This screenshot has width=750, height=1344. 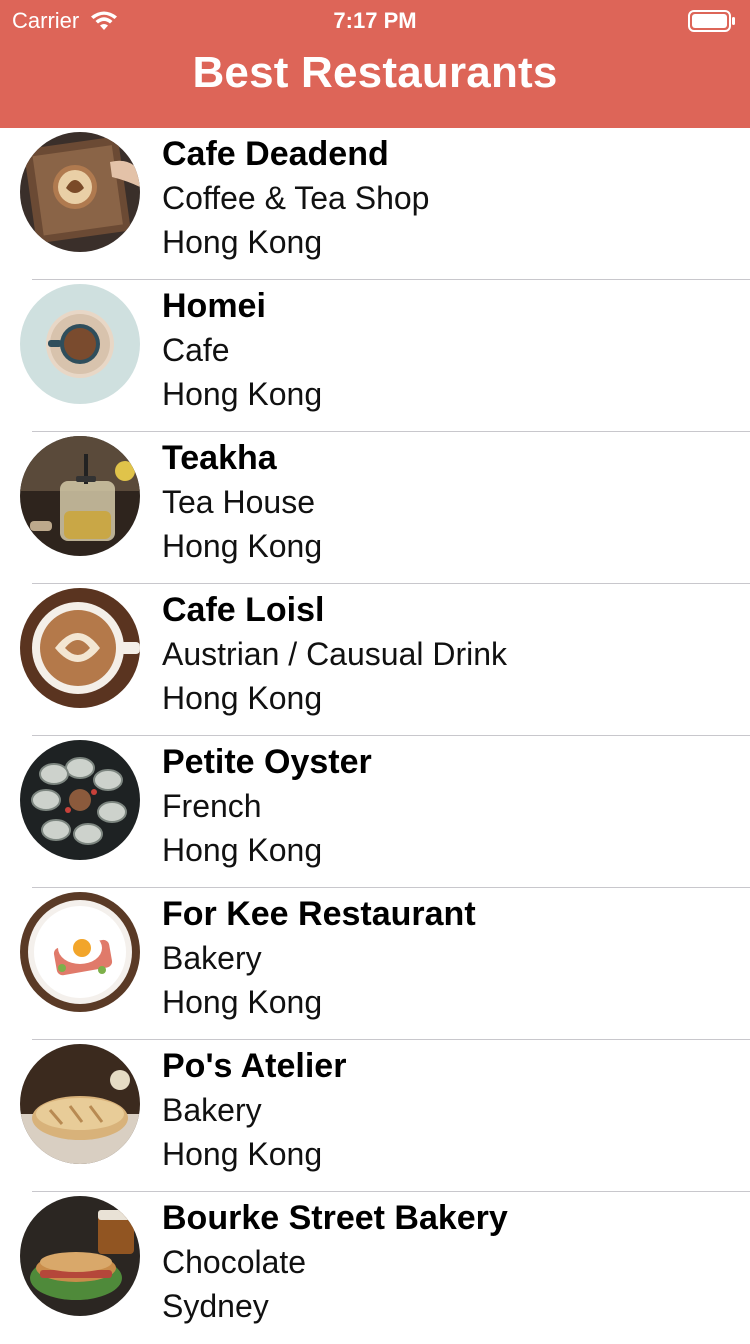 I want to click on restaurant-name: For Kee Restaurant, so click(x=319, y=914).